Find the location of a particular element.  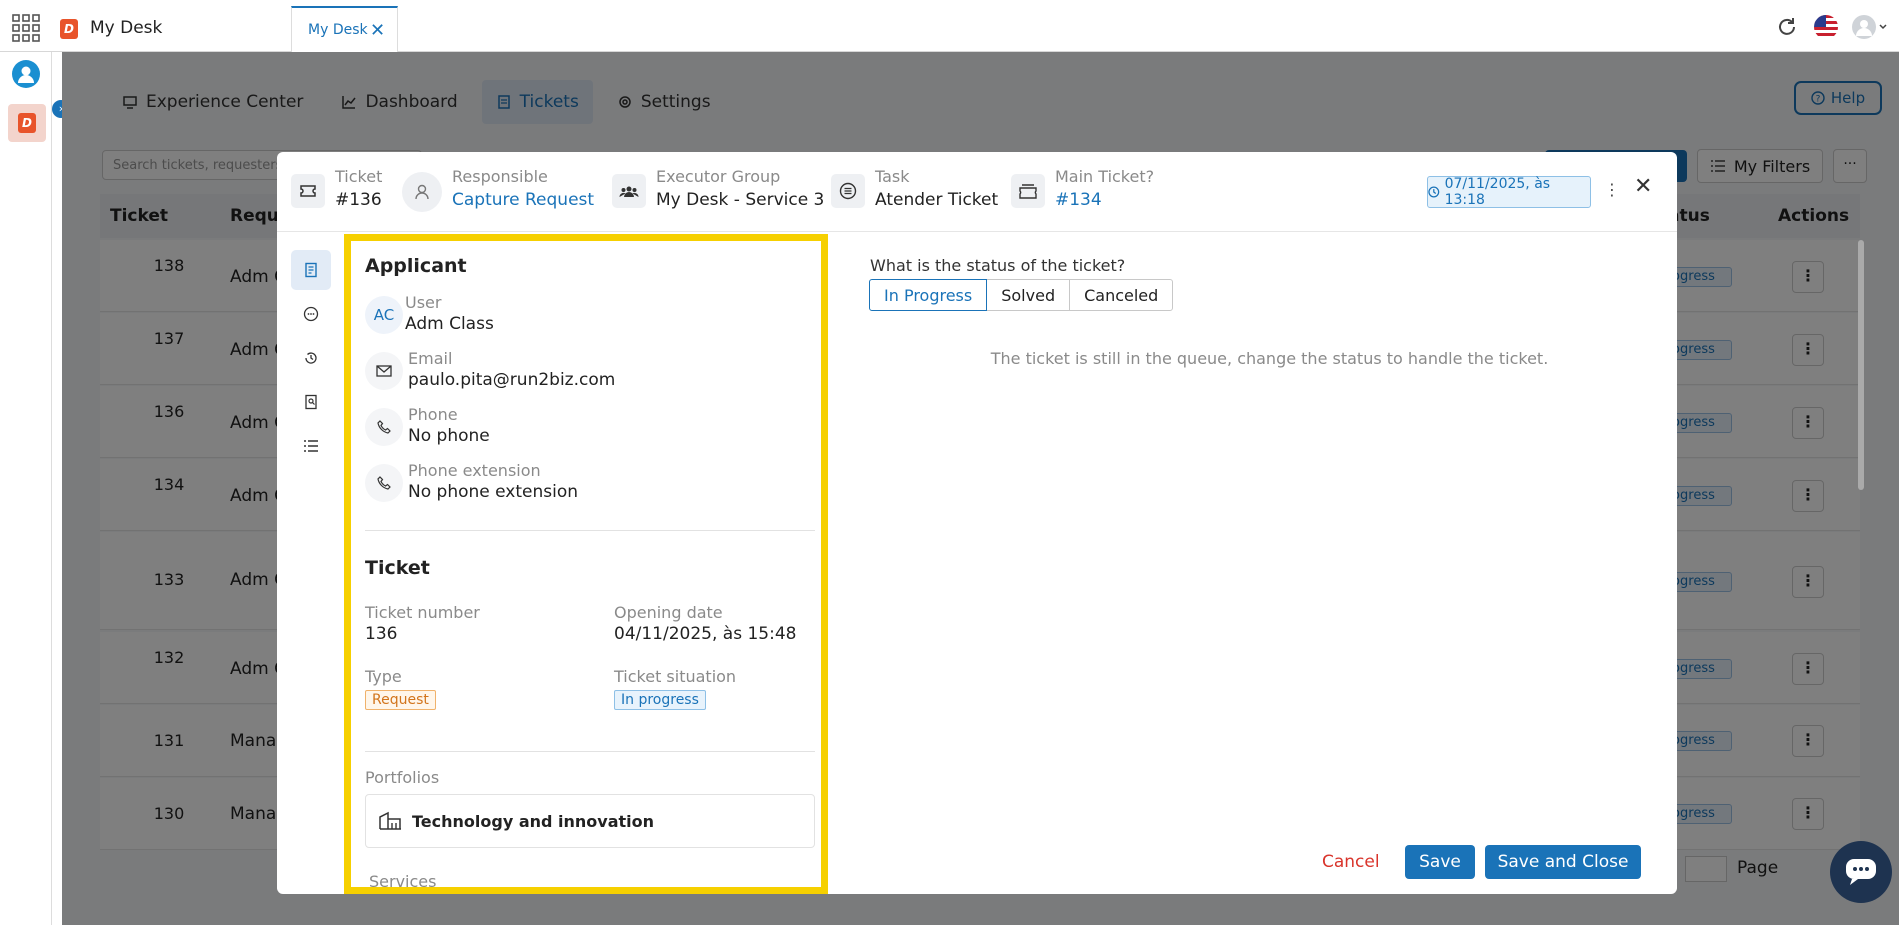

app-logo: D is located at coordinates (69, 29).